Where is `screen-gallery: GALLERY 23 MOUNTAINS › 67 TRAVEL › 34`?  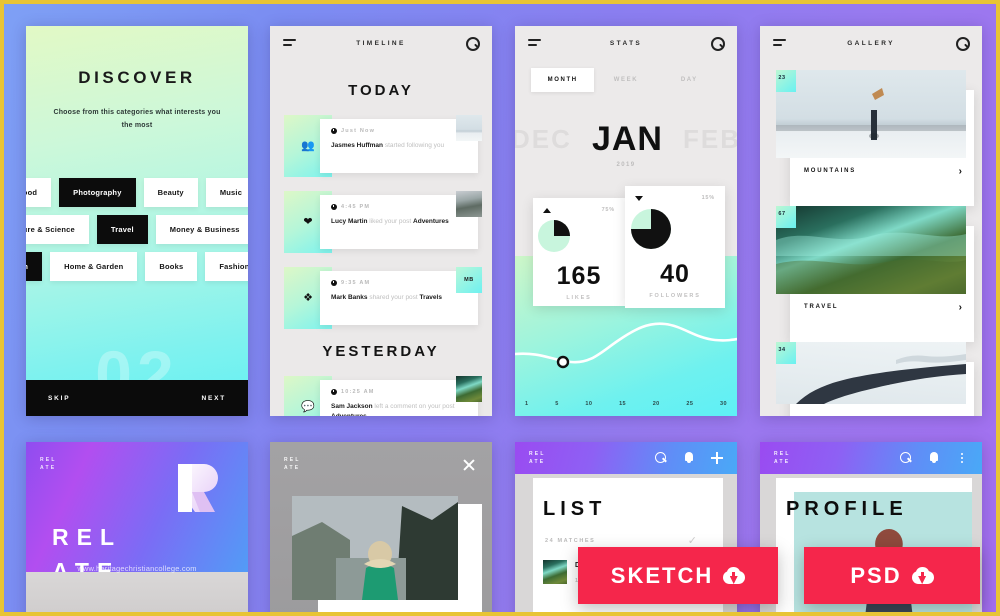
screen-gallery: GALLERY 23 MOUNTAINS › 67 TRAVEL › 34 is located at coordinates (871, 221).